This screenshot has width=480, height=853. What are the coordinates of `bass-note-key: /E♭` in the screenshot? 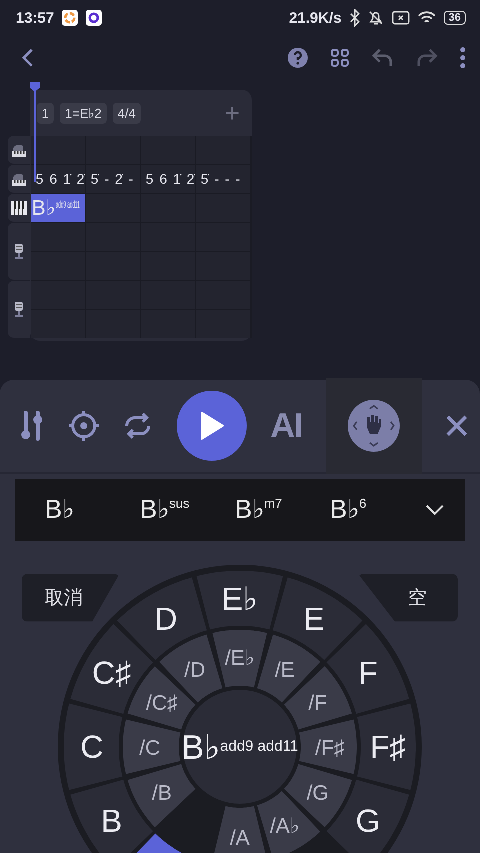 It's located at (240, 659).